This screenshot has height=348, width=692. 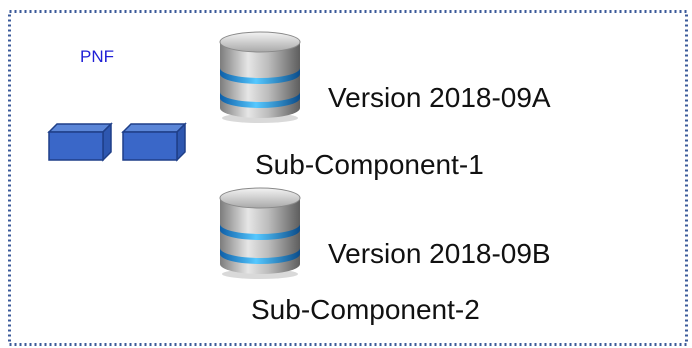 What do you see at coordinates (154, 142) in the screenshot?
I see `pnf-box-right` at bounding box center [154, 142].